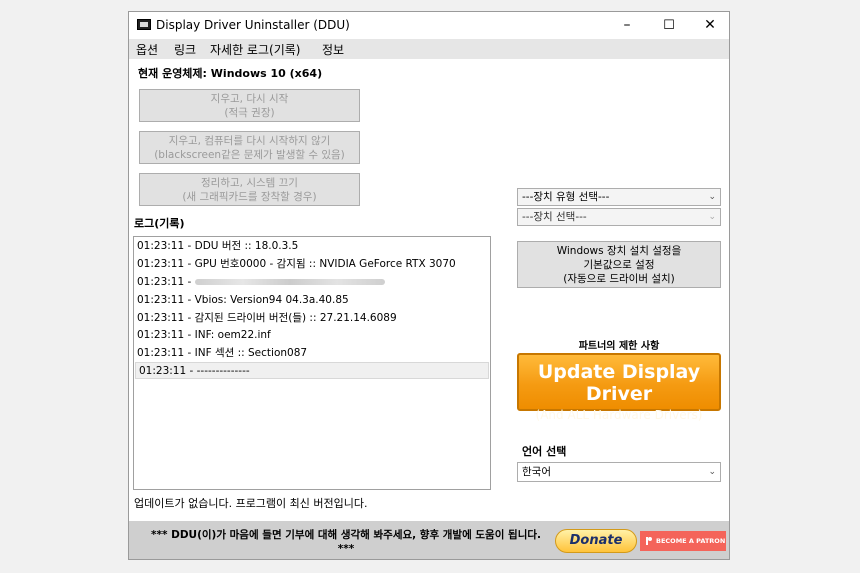 This screenshot has height=573, width=860. What do you see at coordinates (619, 250) in the screenshot?
I see `button-line1: Windows 장치 설치 설정을` at bounding box center [619, 250].